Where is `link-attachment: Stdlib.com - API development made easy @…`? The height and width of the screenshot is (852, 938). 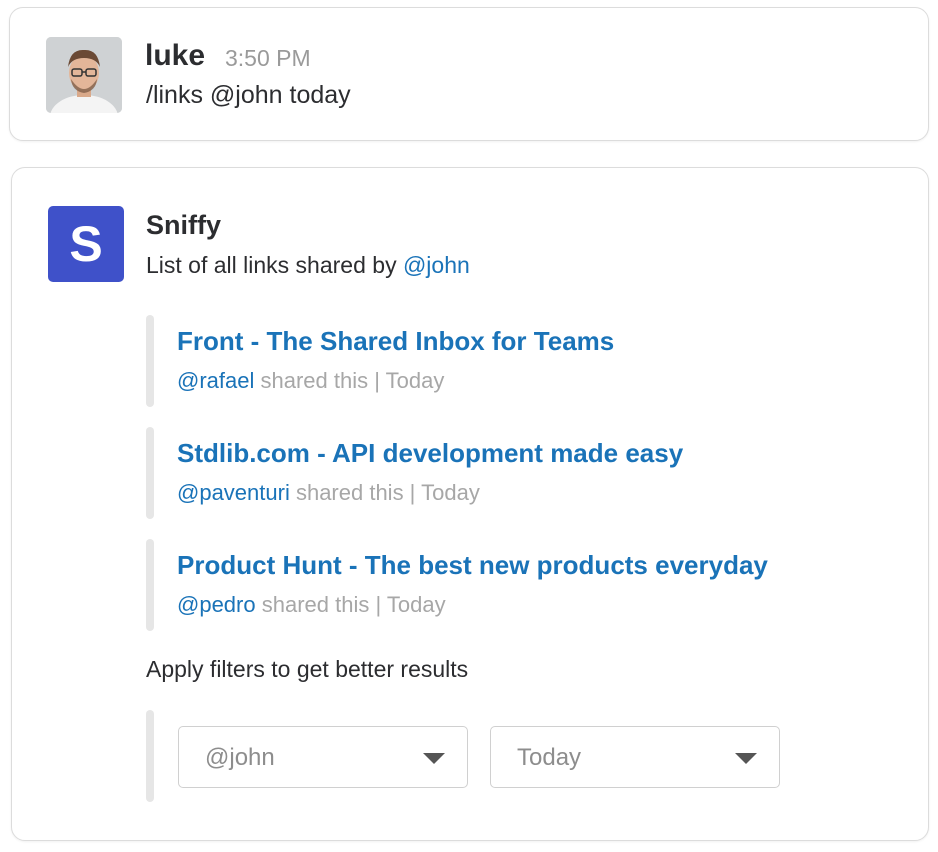
link-attachment: Stdlib.com - API development made easy @… is located at coordinates (506, 473).